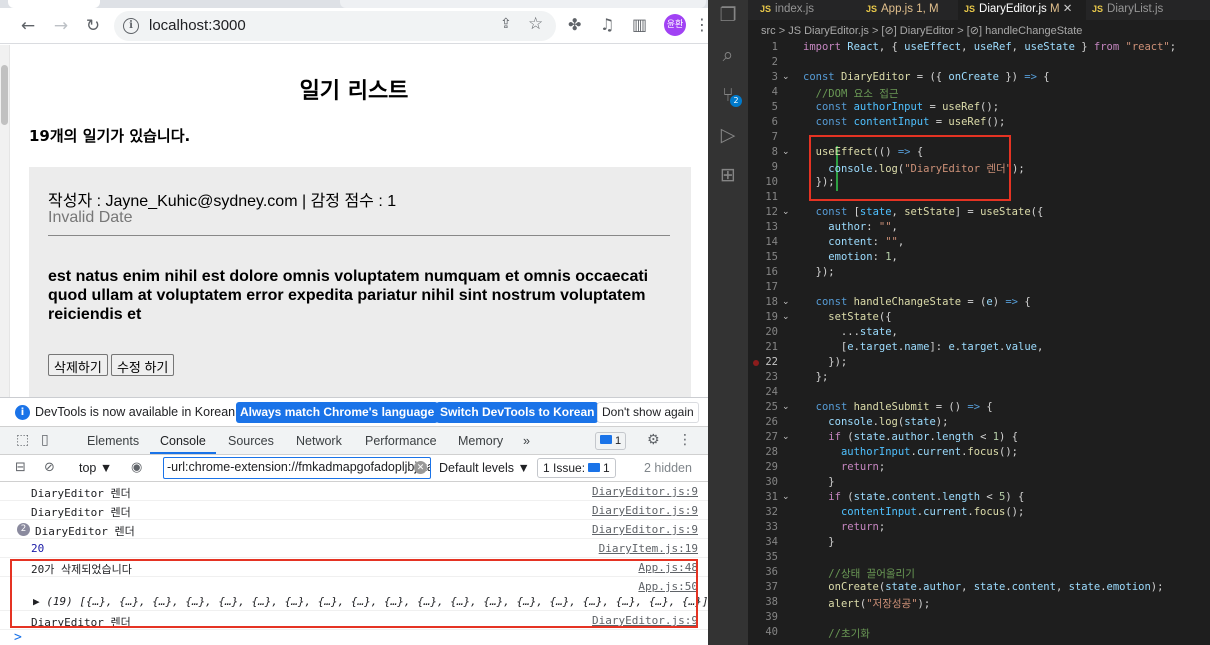  Describe the element at coordinates (142, 365) in the screenshot. I see `edit-button: 수정 하기` at that location.